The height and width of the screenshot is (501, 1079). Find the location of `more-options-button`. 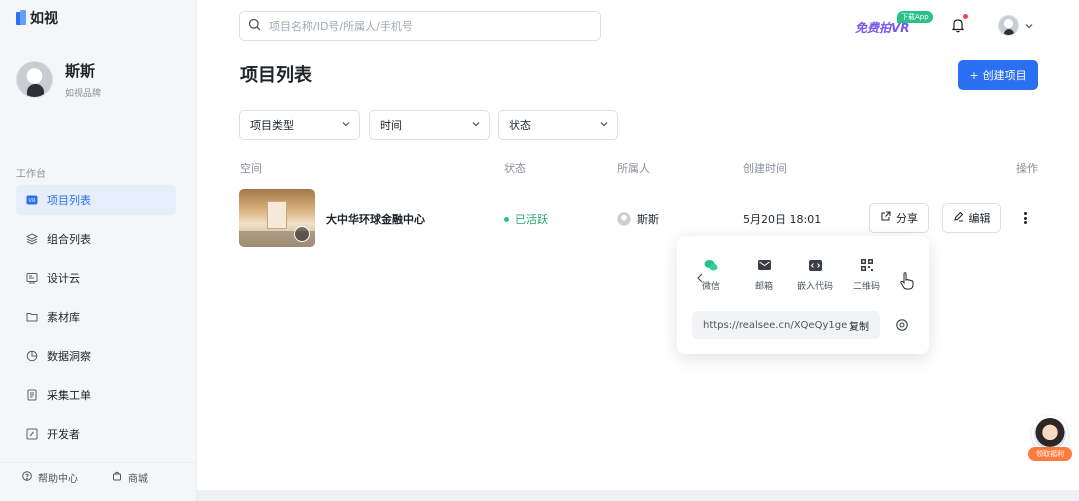

more-options-button is located at coordinates (1025, 218).